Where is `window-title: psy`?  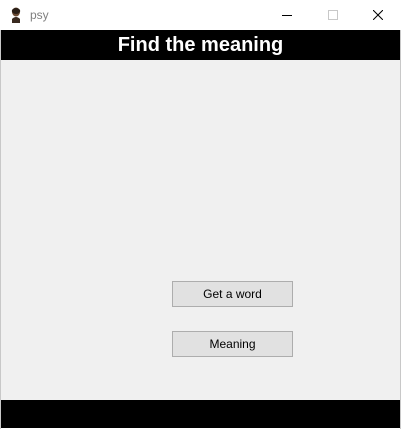
window-title: psy is located at coordinates (39, 15).